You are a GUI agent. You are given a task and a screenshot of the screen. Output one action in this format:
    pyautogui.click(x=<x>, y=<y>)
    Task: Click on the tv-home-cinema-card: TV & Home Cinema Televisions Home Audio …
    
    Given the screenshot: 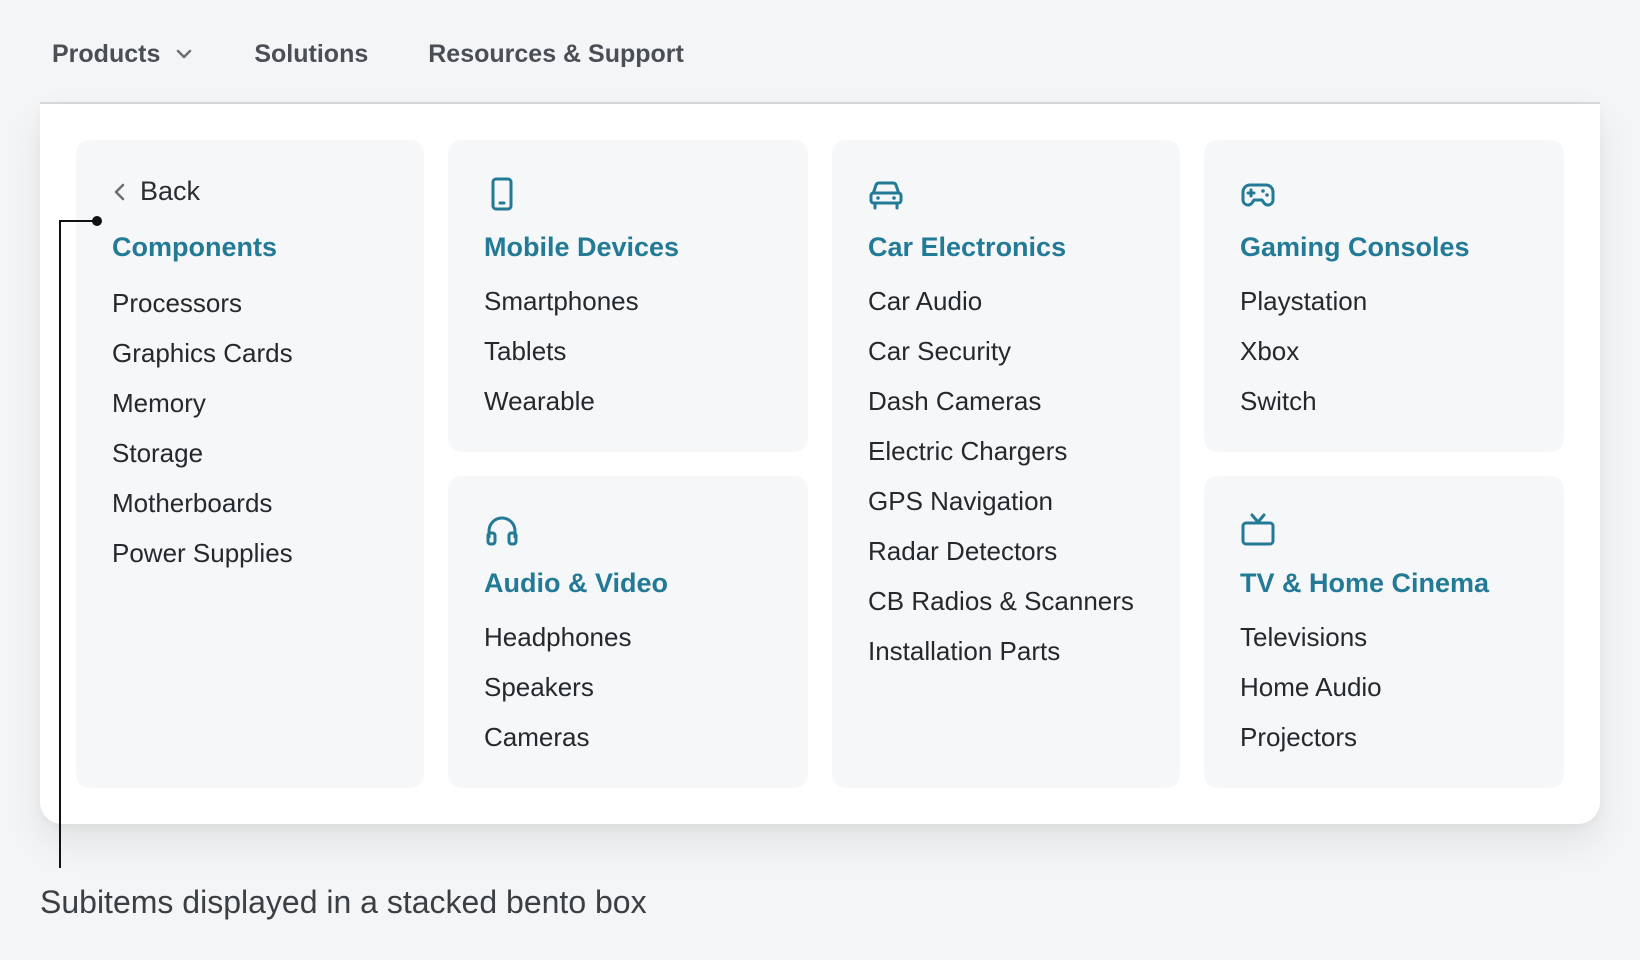 What is the action you would take?
    pyautogui.click(x=1384, y=632)
    